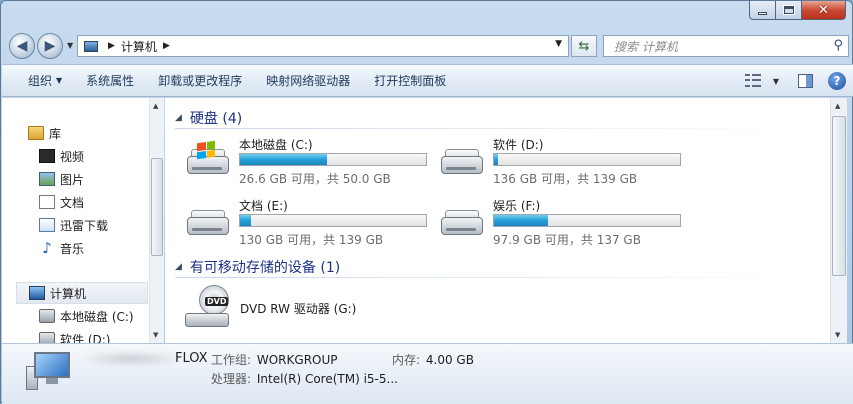 This screenshot has height=404, width=853. What do you see at coordinates (47, 156) in the screenshot?
I see `video-icon` at bounding box center [47, 156].